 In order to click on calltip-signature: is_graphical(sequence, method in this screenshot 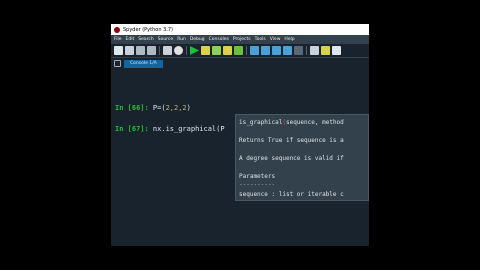, I will do `click(291, 122)`.